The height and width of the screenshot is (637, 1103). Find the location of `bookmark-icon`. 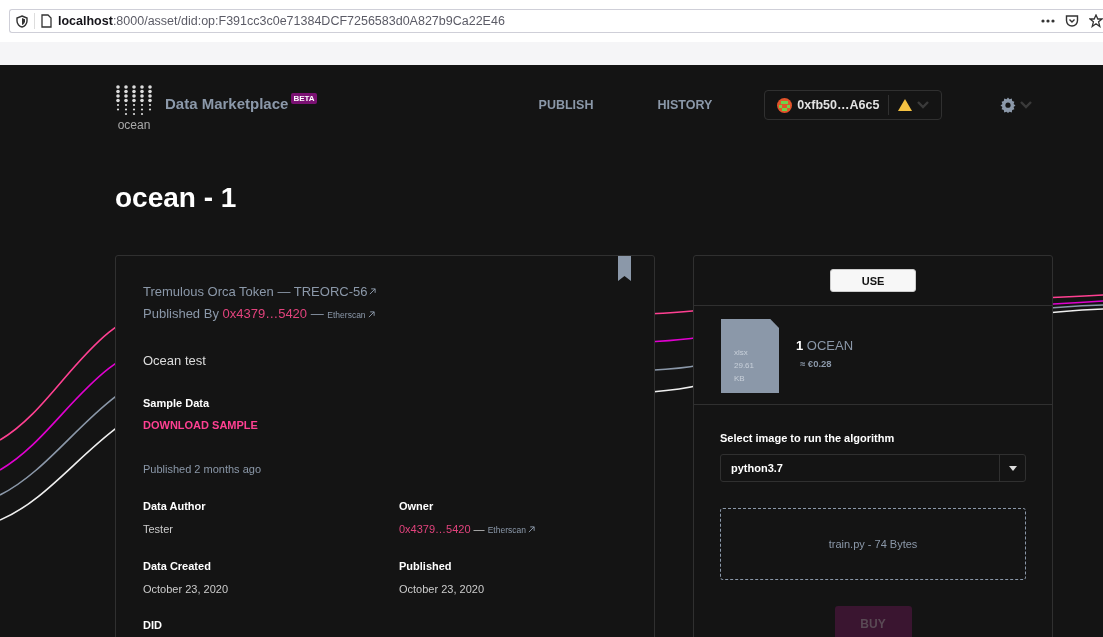

bookmark-icon is located at coordinates (624, 268).